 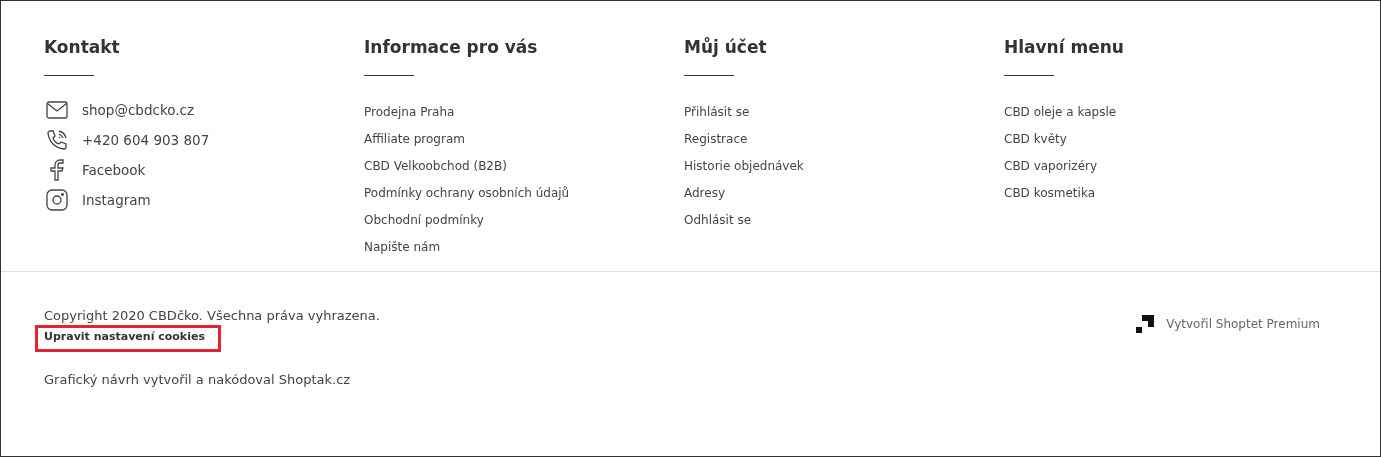 I want to click on mail-icon, so click(x=57, y=110).